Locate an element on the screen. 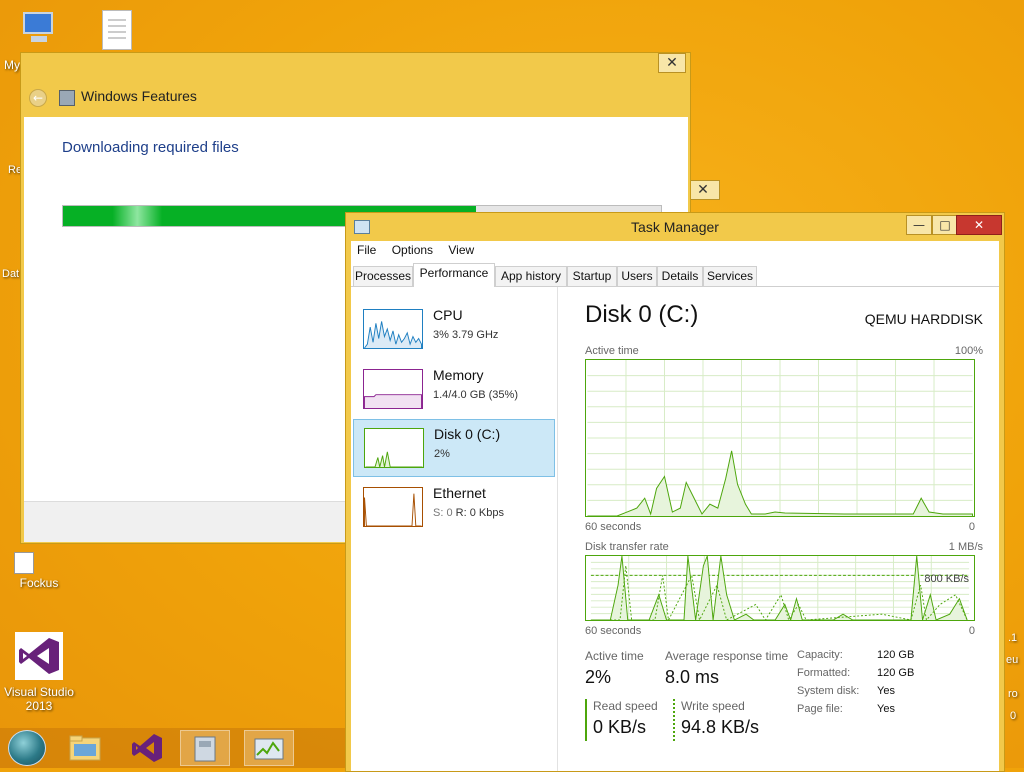  property-key: Capacity: is located at coordinates (820, 655).